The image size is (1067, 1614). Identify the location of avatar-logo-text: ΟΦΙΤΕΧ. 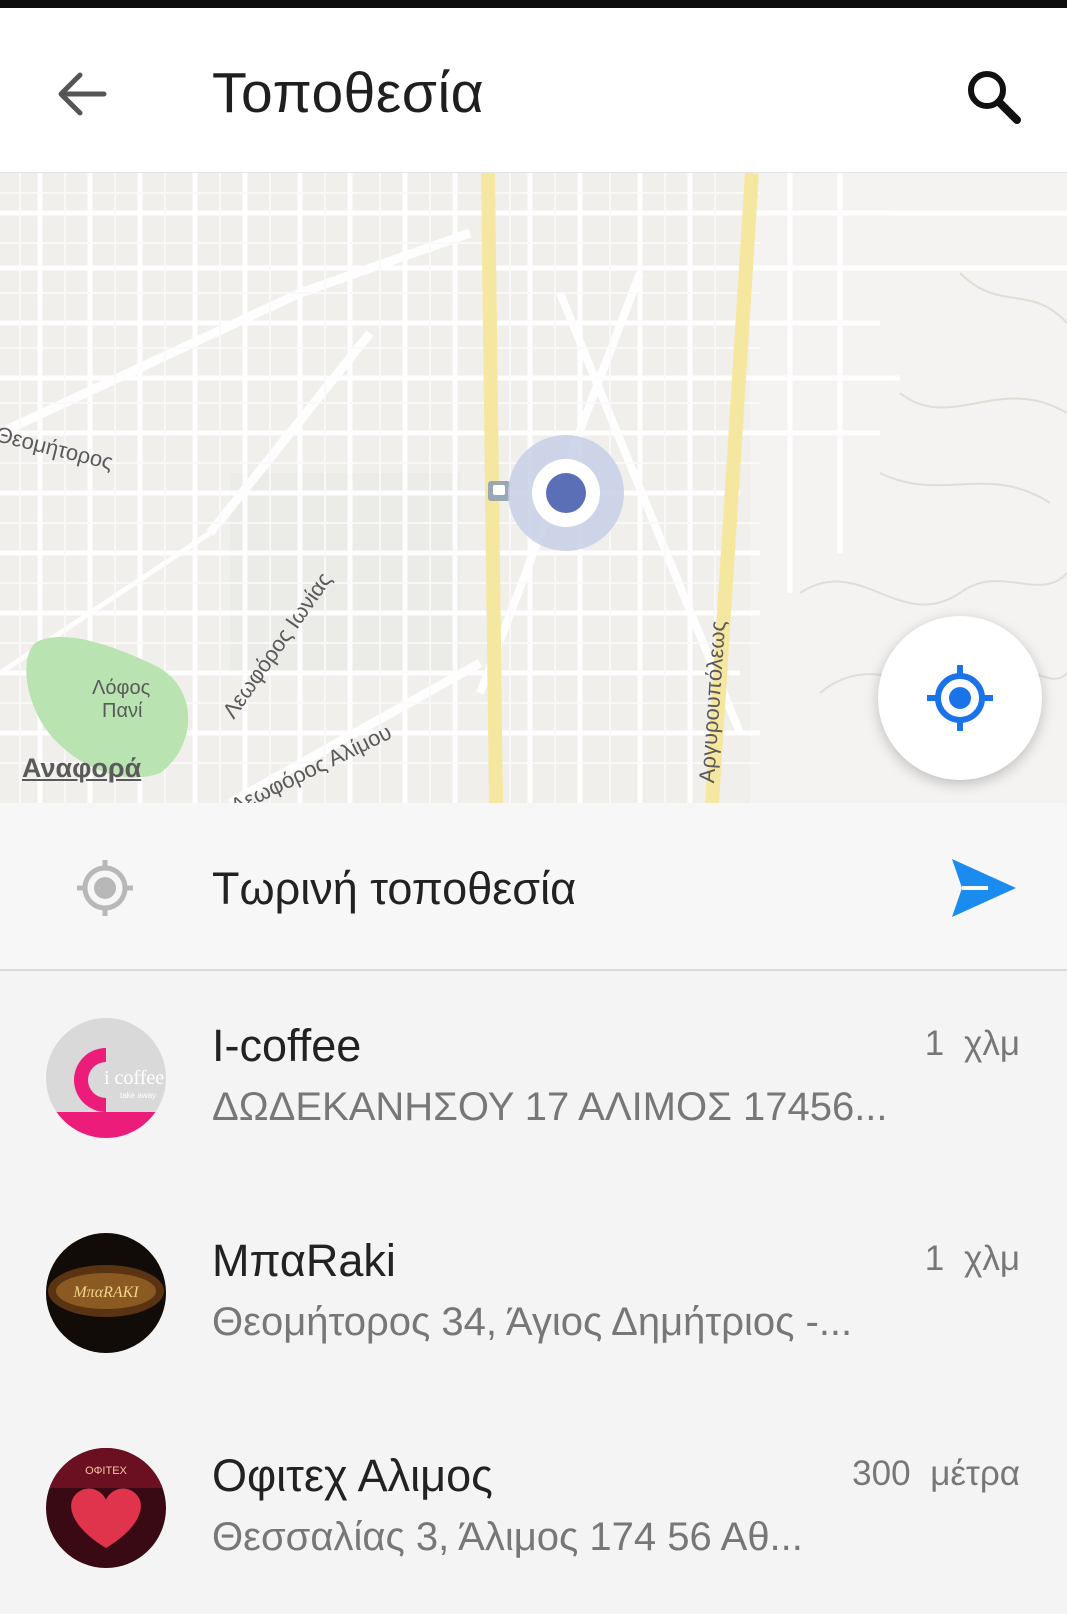
(106, 1471).